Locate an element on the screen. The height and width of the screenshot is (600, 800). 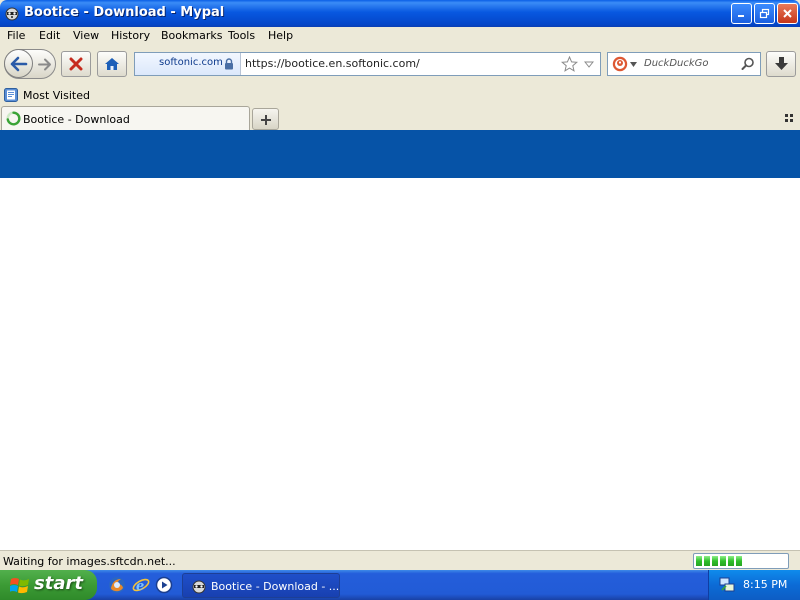
minimize-button is located at coordinates (741, 13).